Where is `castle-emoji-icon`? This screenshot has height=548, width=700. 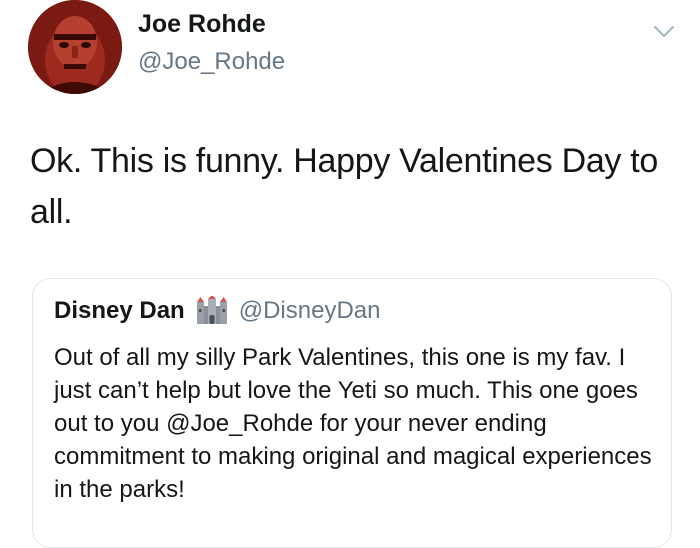
castle-emoji-icon is located at coordinates (212, 310).